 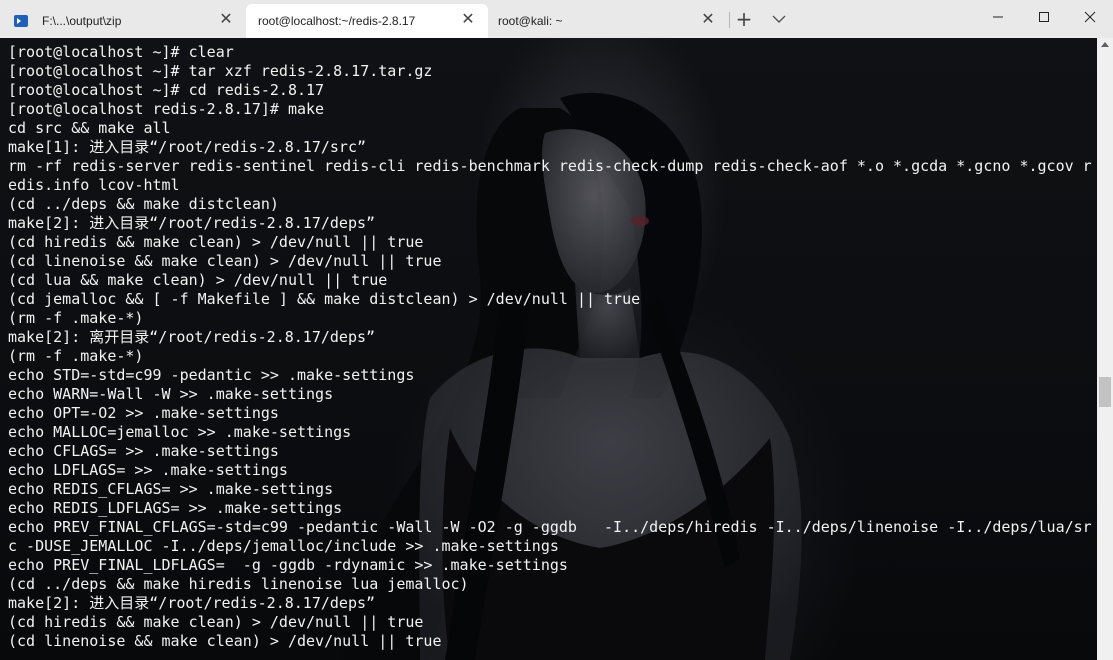 What do you see at coordinates (1090, 17) in the screenshot?
I see `close-icon` at bounding box center [1090, 17].